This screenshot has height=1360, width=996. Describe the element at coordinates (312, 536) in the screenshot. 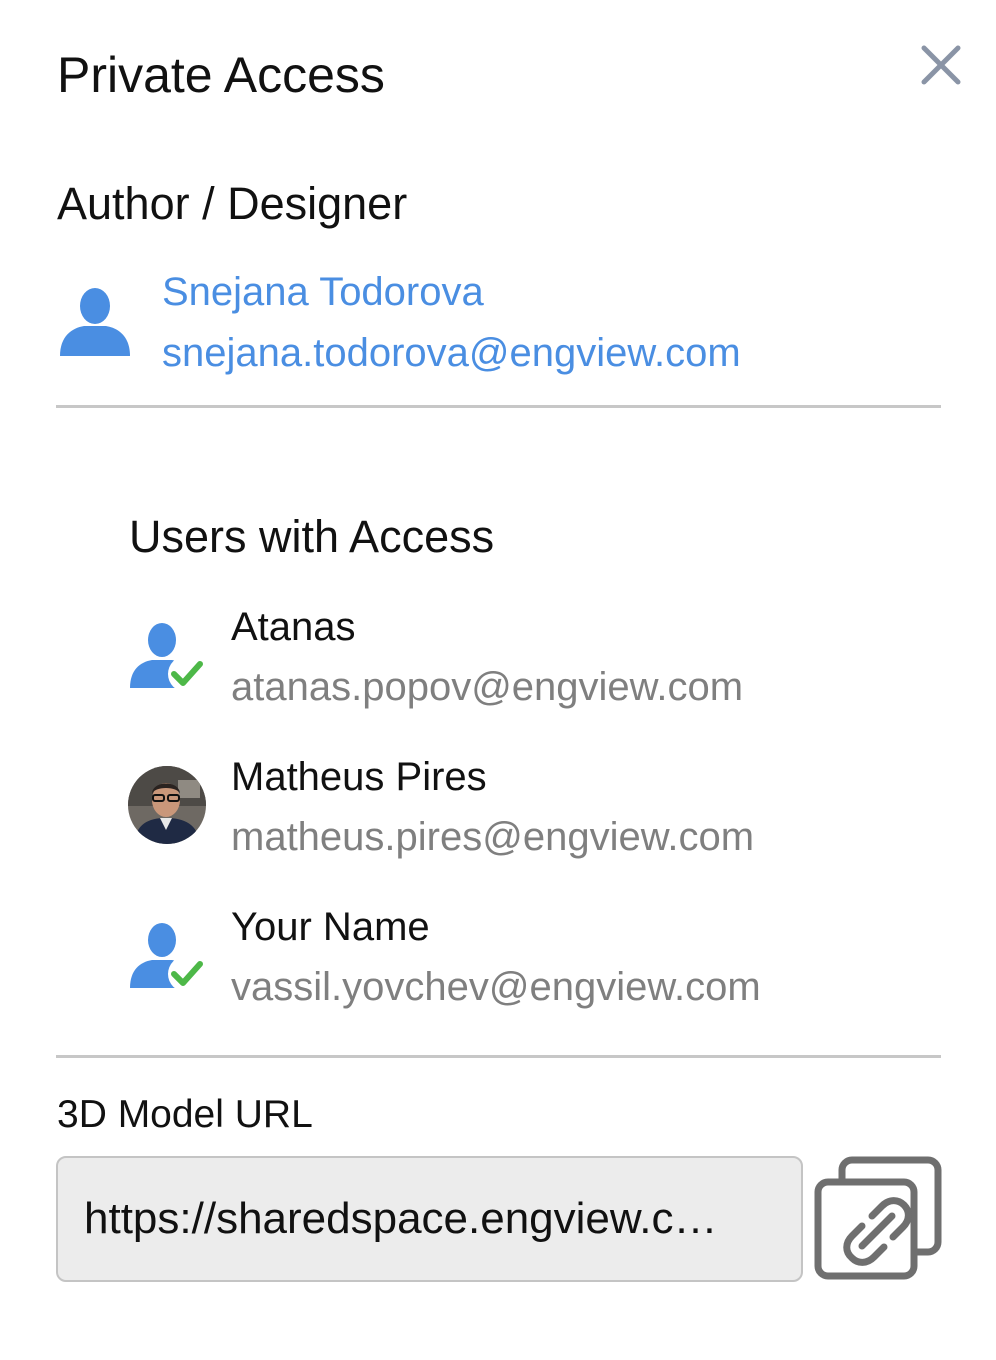

I see `users-heading: Users with Access` at that location.